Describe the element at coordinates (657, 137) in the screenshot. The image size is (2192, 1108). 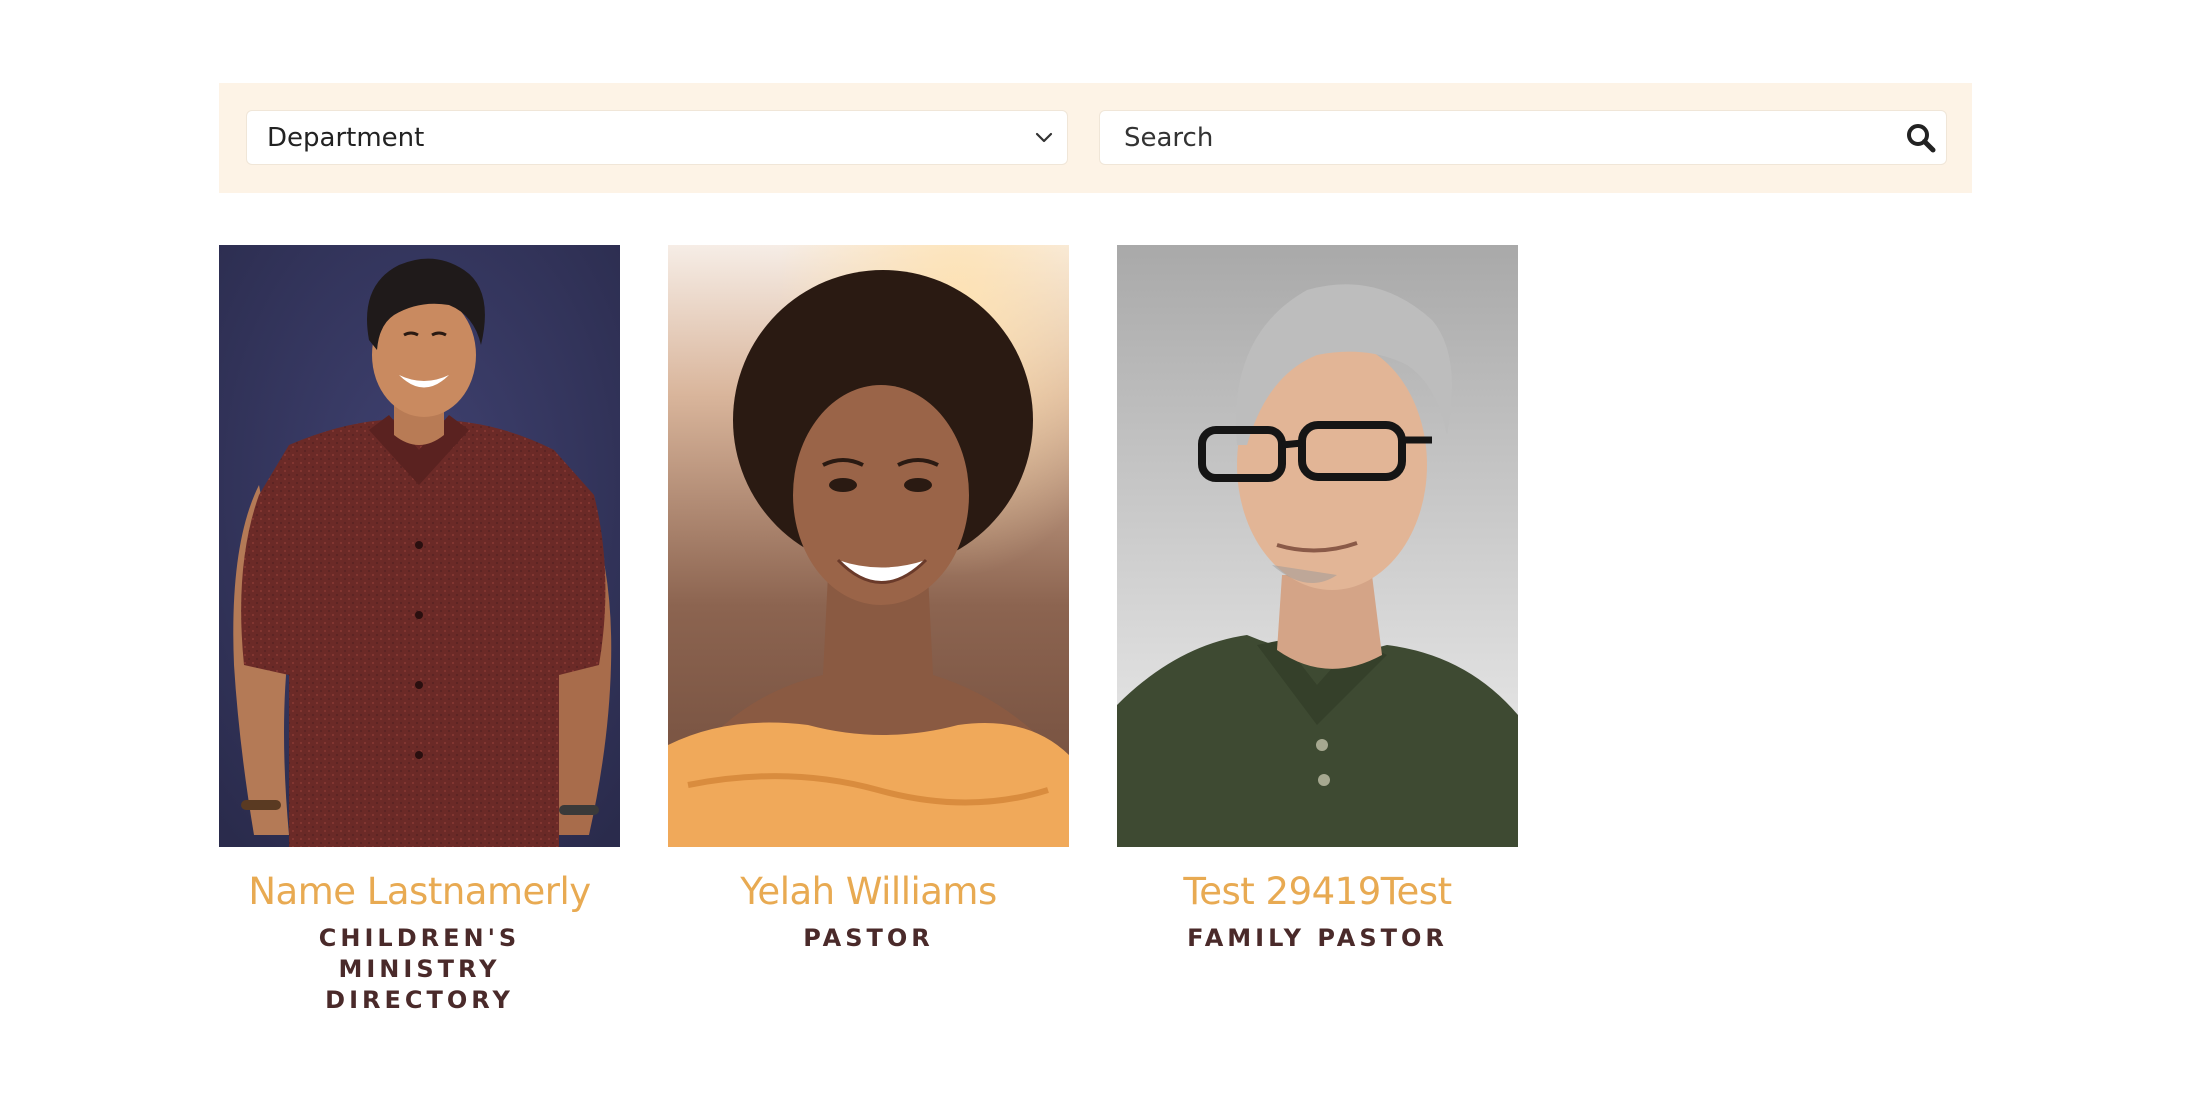
I see `department-select: Department` at that location.